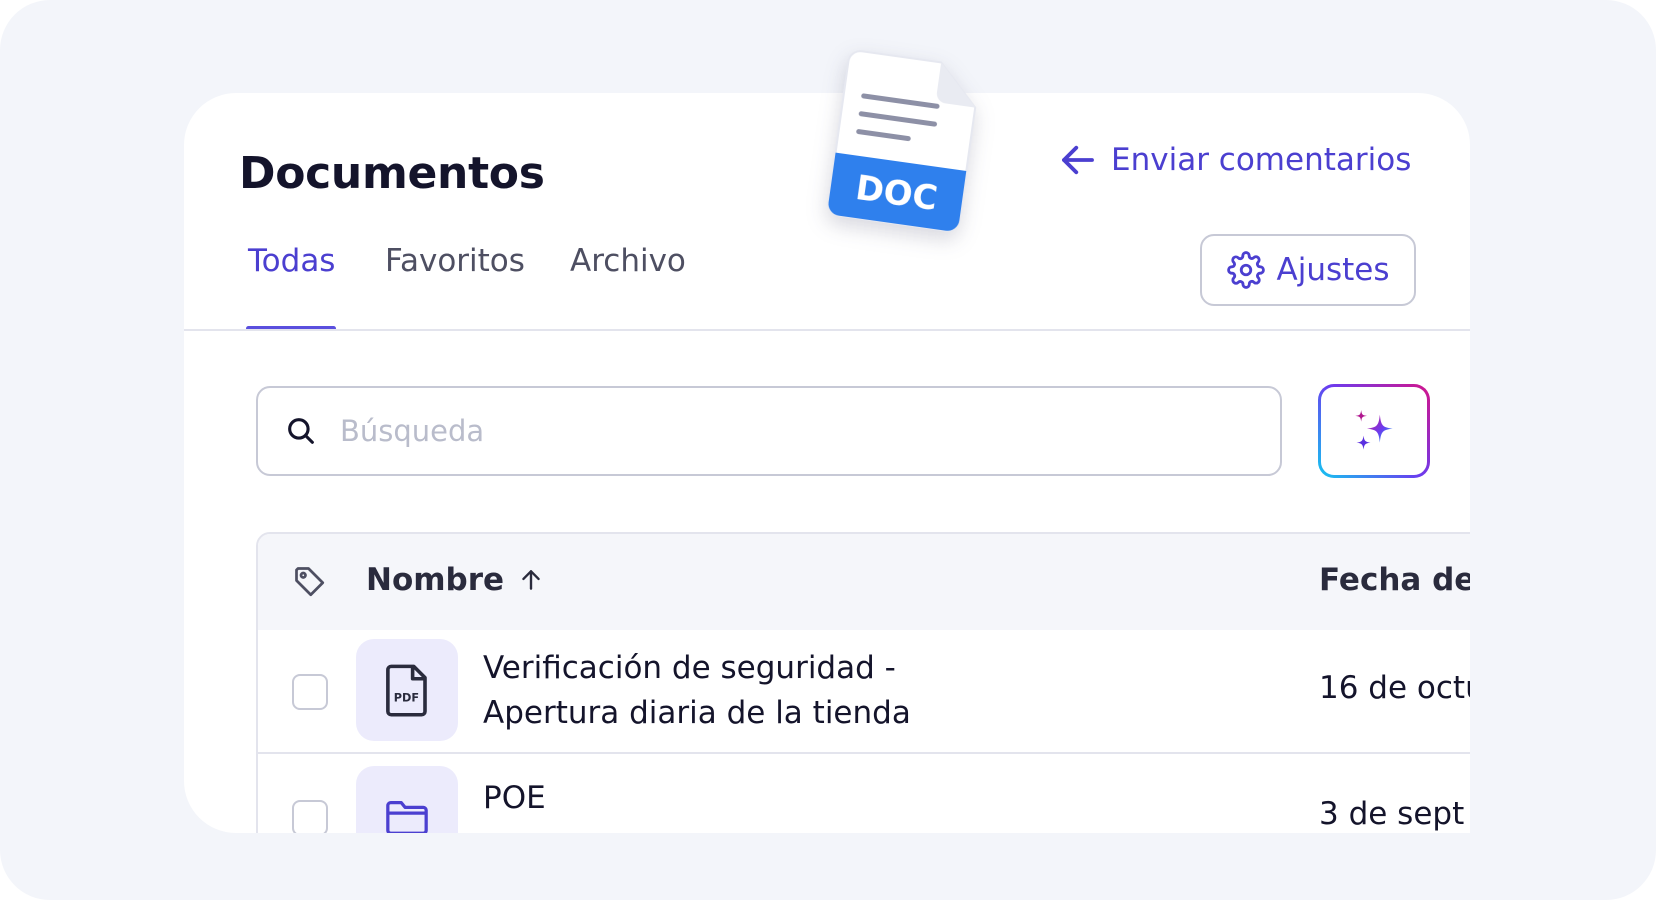 The width and height of the screenshot is (1656, 900). Describe the element at coordinates (310, 582) in the screenshot. I see `tag-icon` at that location.